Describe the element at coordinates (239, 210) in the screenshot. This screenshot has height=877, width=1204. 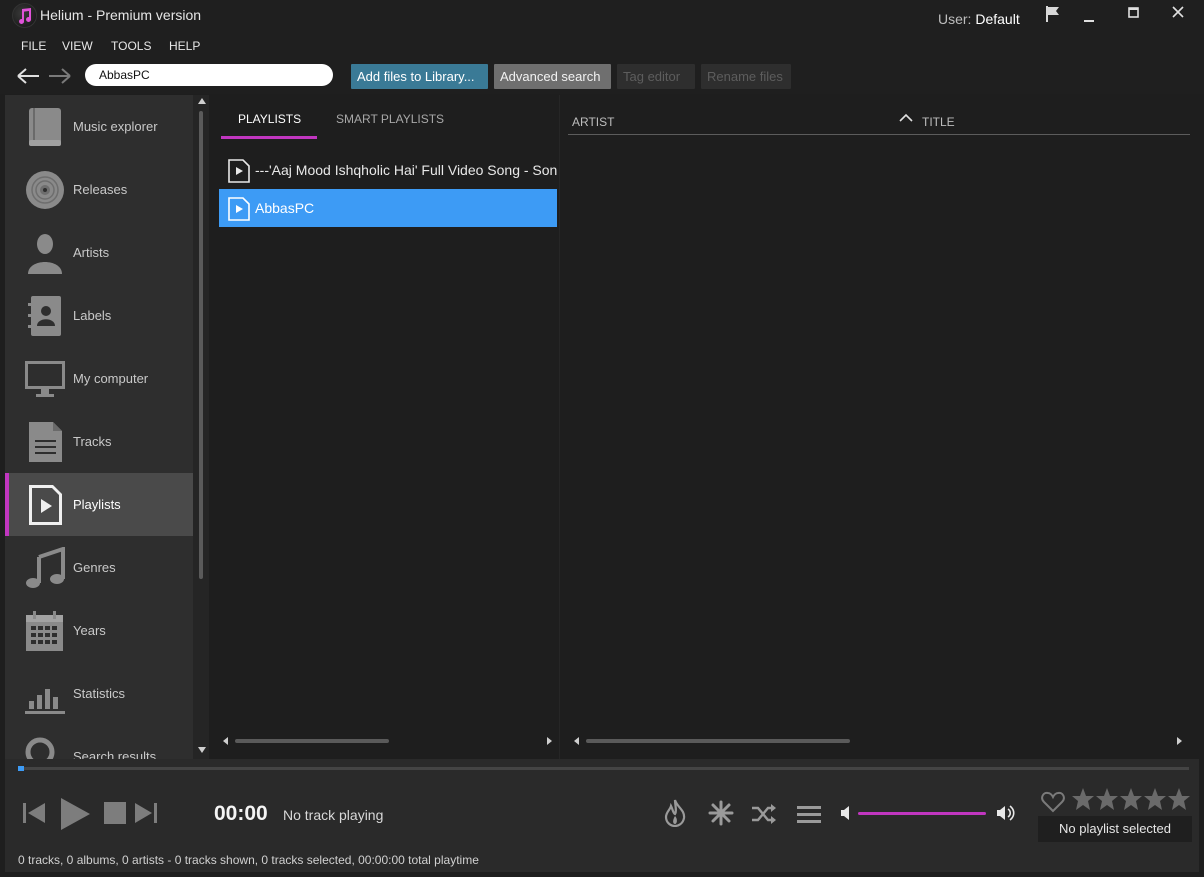
I see `playlist-file-icon` at that location.